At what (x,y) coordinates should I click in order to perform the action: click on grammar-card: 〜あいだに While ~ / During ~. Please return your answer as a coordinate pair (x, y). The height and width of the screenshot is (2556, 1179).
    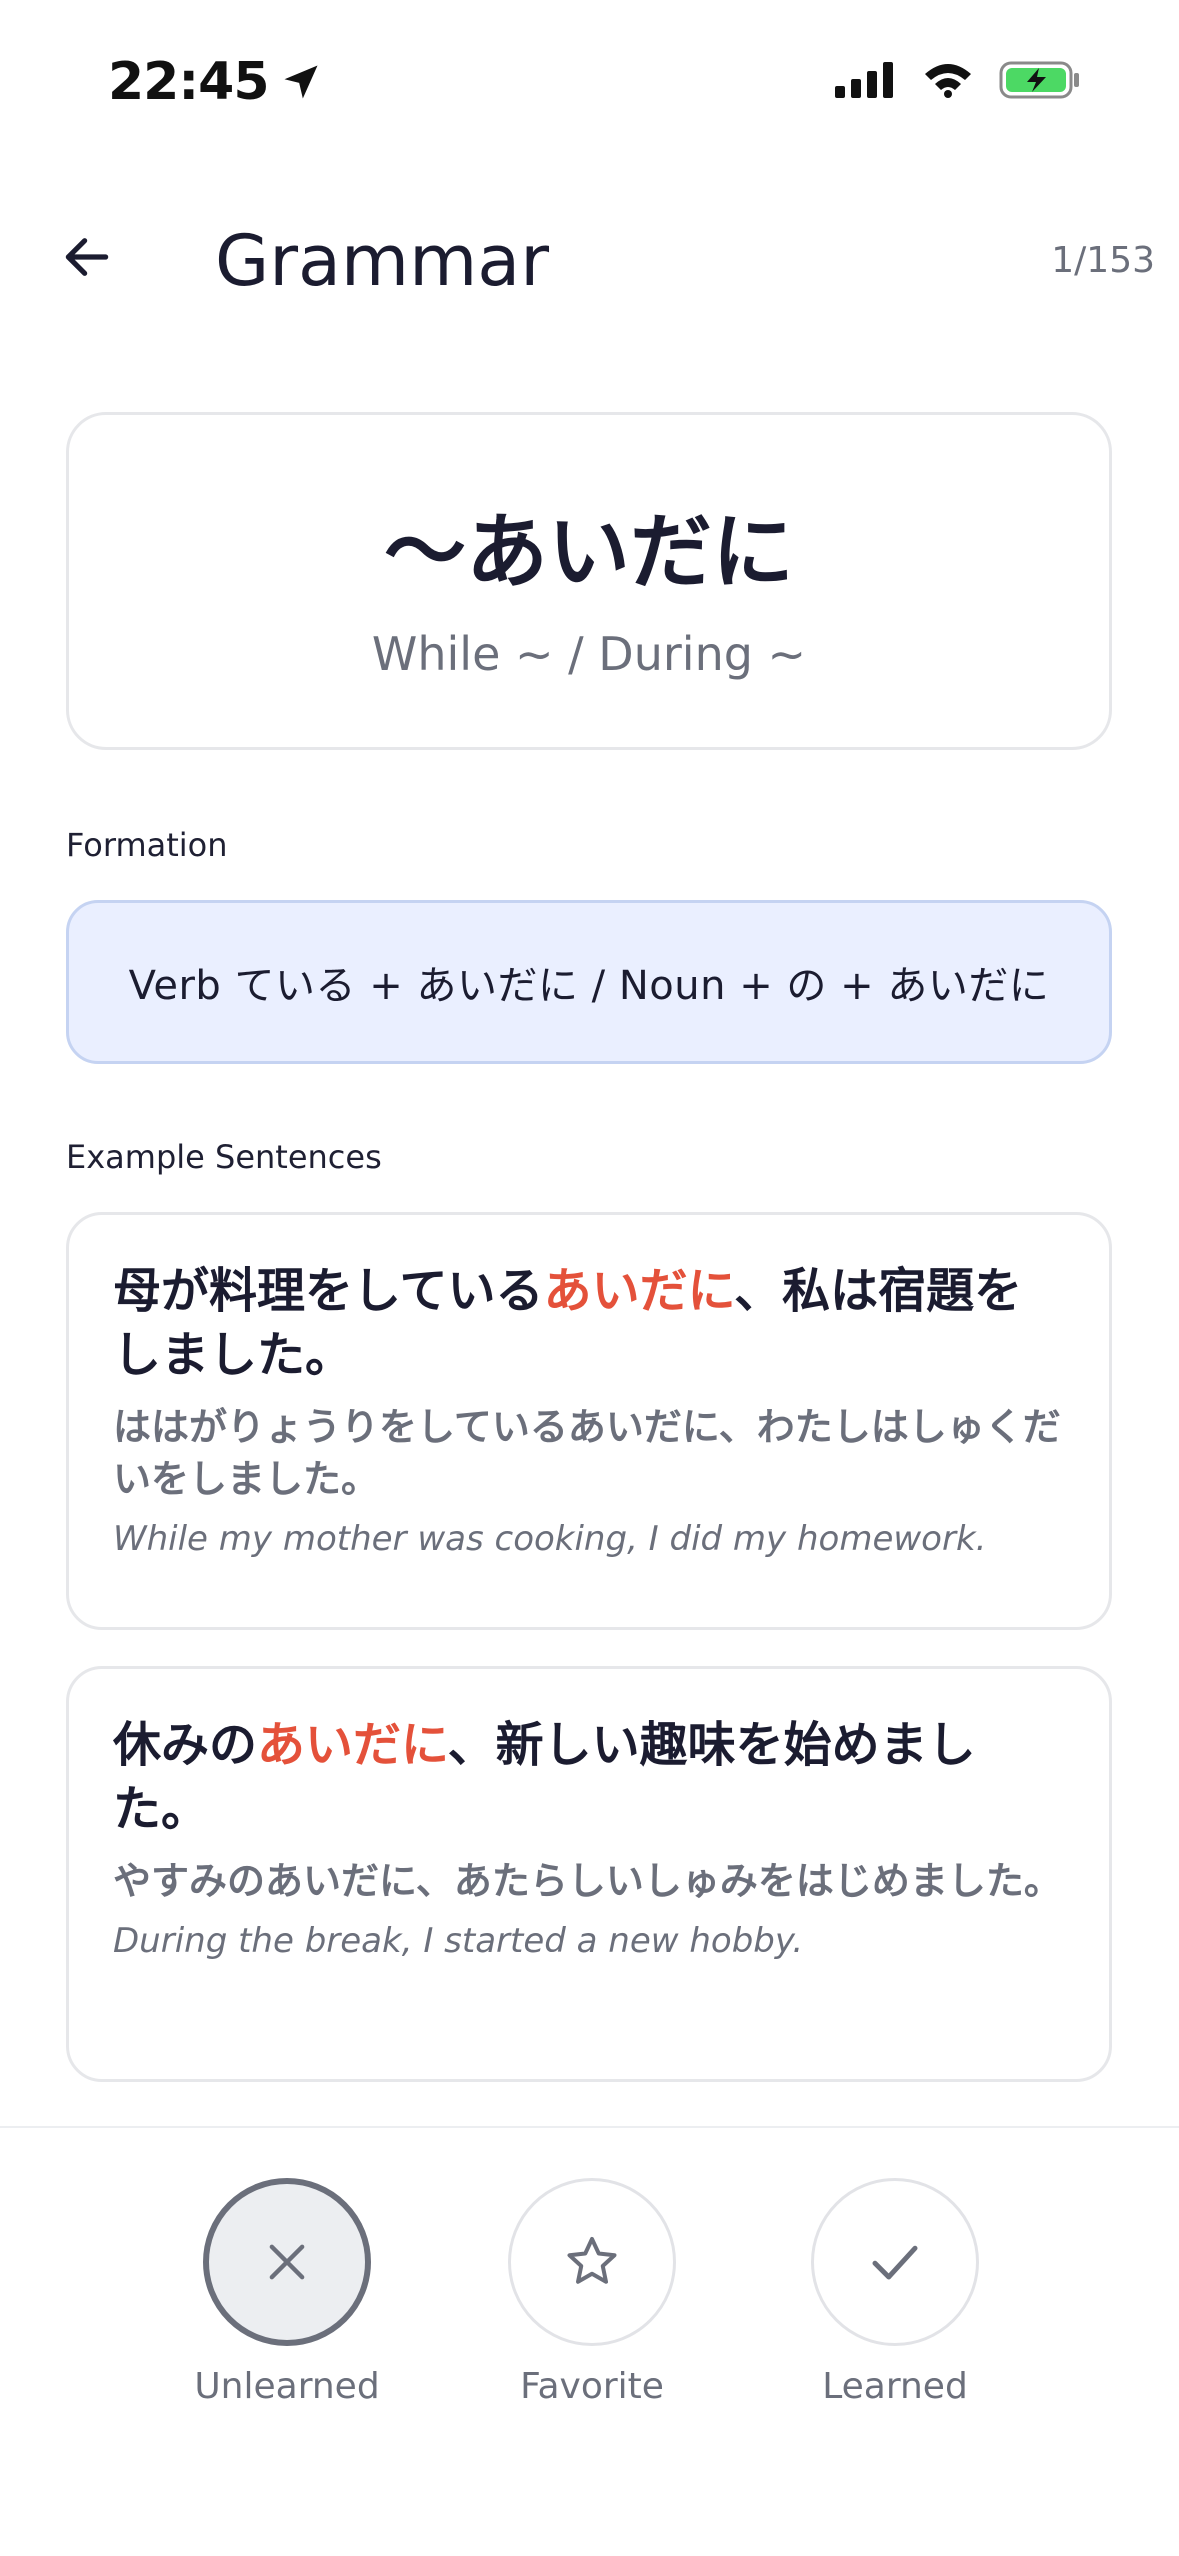
    Looking at the image, I should click on (589, 581).